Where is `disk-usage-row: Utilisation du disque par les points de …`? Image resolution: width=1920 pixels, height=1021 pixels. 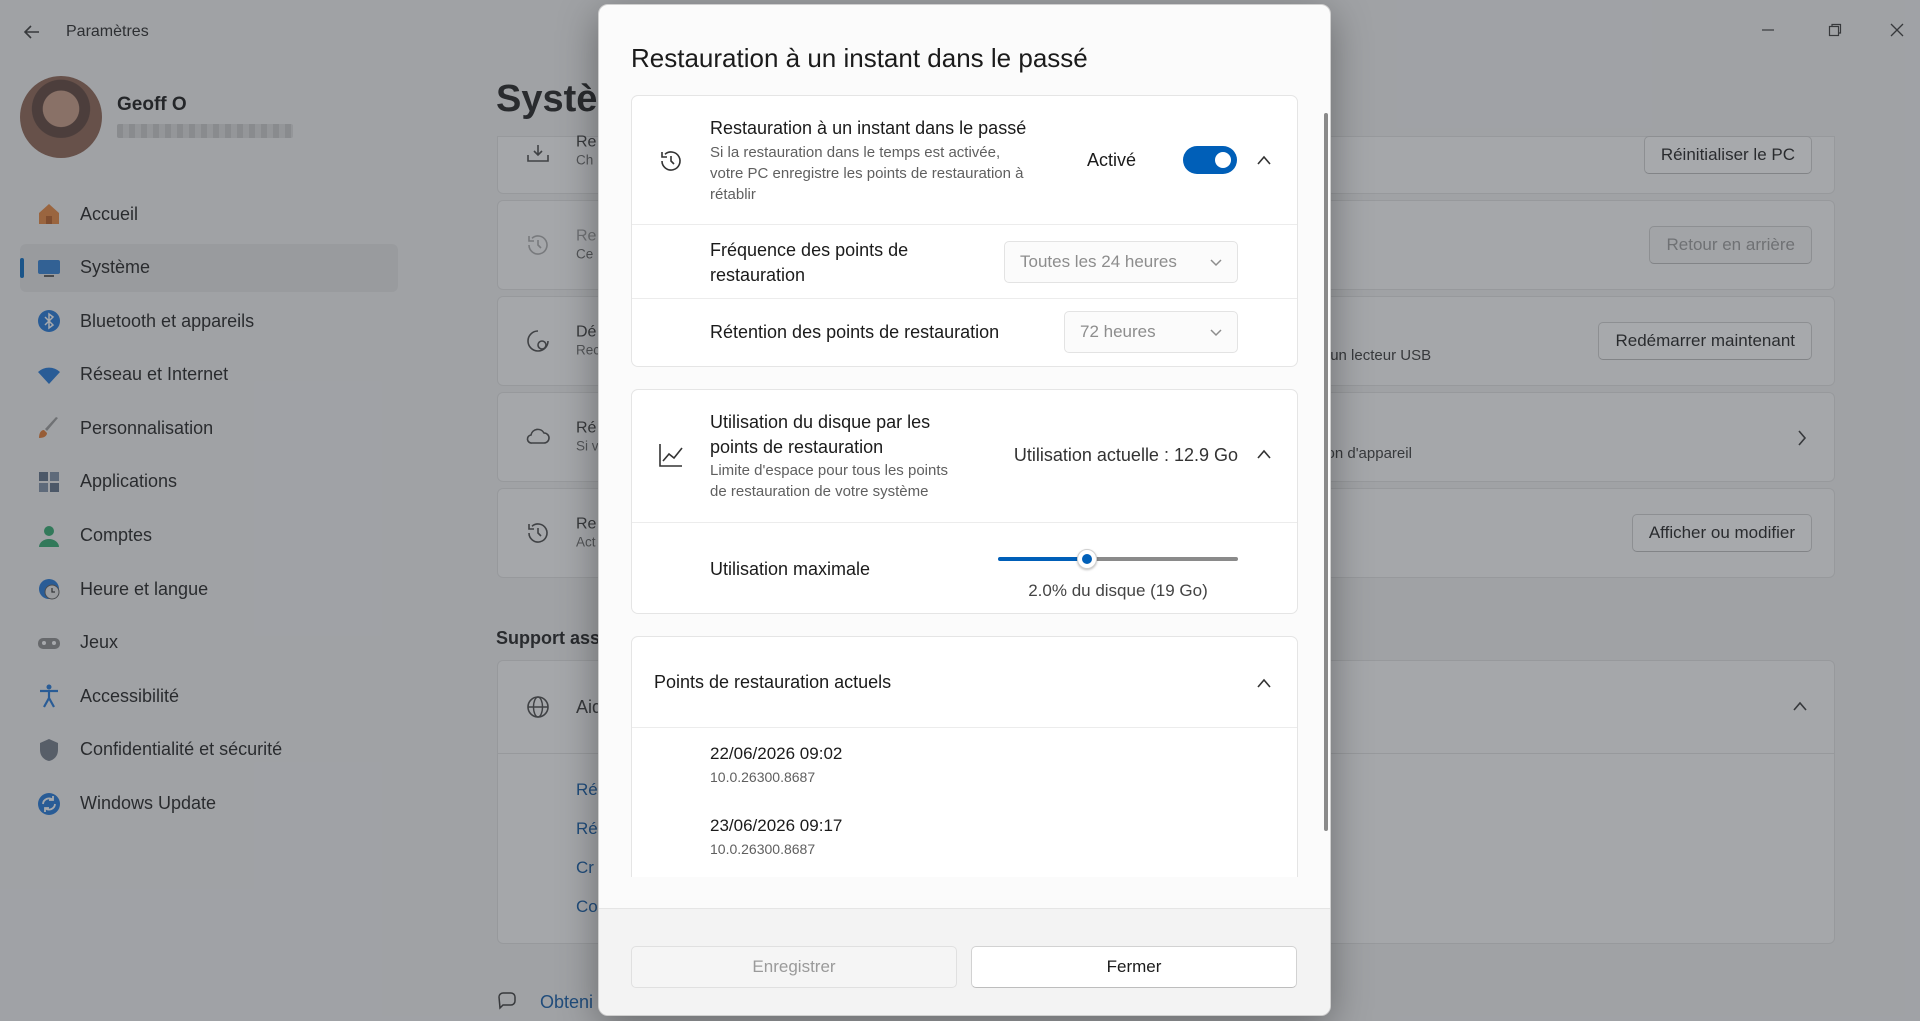
disk-usage-row: Utilisation du disque par les points de … is located at coordinates (964, 456).